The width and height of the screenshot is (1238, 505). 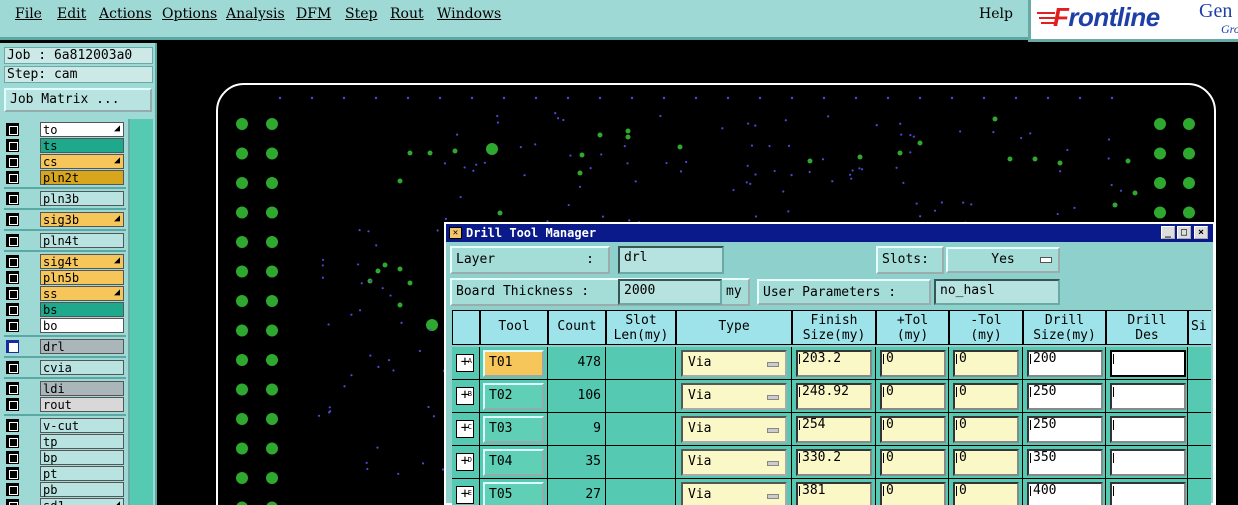 What do you see at coordinates (65, 441) in the screenshot?
I see `layer-row-tp: tp` at bounding box center [65, 441].